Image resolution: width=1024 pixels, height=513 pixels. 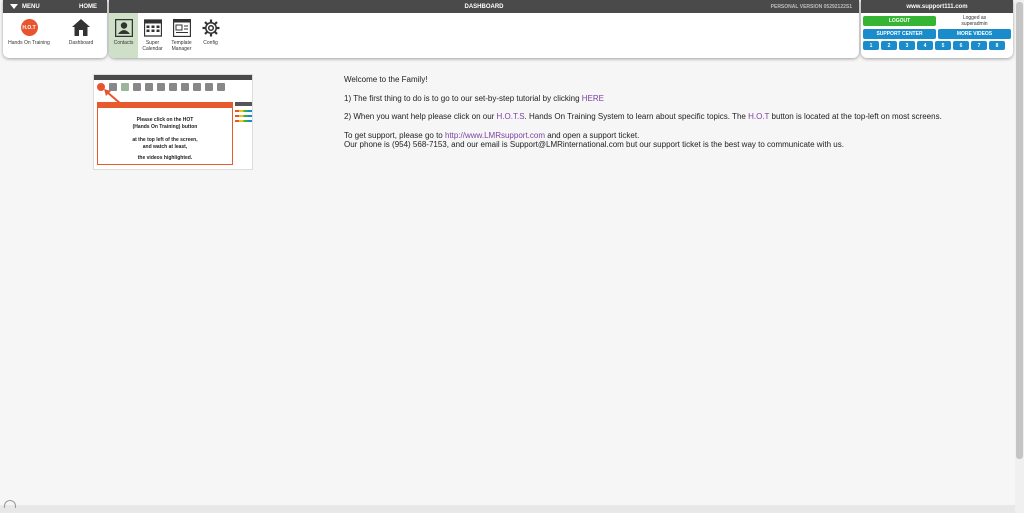 What do you see at coordinates (871, 45) in the screenshot?
I see `number-button-1: 1` at bounding box center [871, 45].